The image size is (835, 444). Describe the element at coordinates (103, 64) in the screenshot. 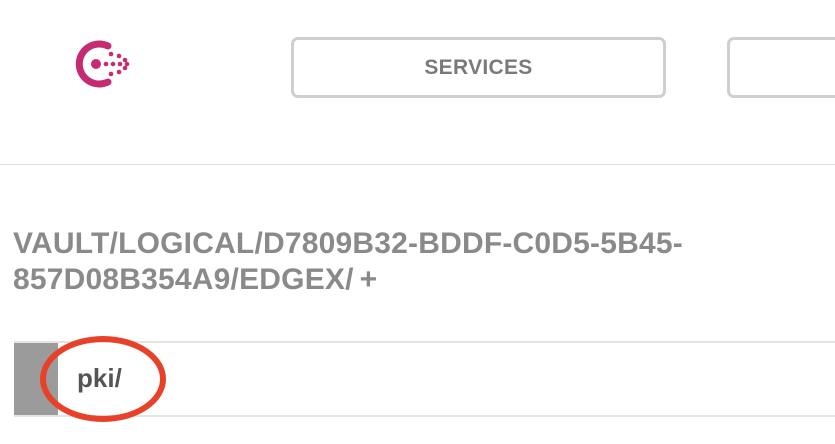

I see `consul-logo-icon` at that location.